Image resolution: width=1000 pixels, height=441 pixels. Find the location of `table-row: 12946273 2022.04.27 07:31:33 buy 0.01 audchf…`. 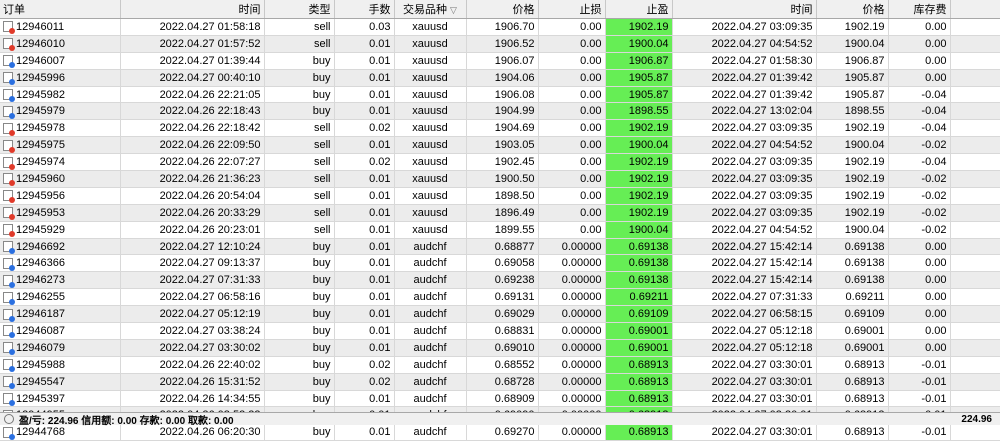

table-row: 12946273 2022.04.27 07:31:33 buy 0.01 audchf… is located at coordinates (500, 280).